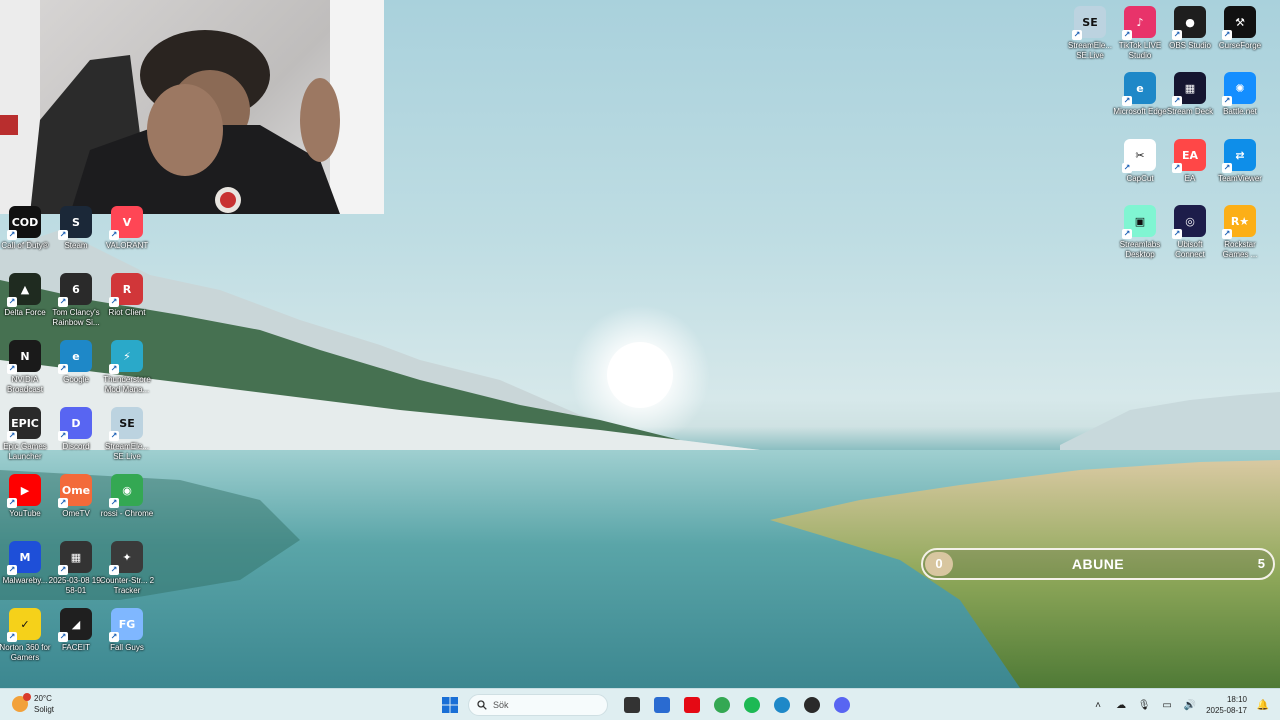 This screenshot has width=1280, height=720. I want to click on desktop-icon-video-file: ▦ ↗ 2025-03-08 19-58-01, so click(76, 568).